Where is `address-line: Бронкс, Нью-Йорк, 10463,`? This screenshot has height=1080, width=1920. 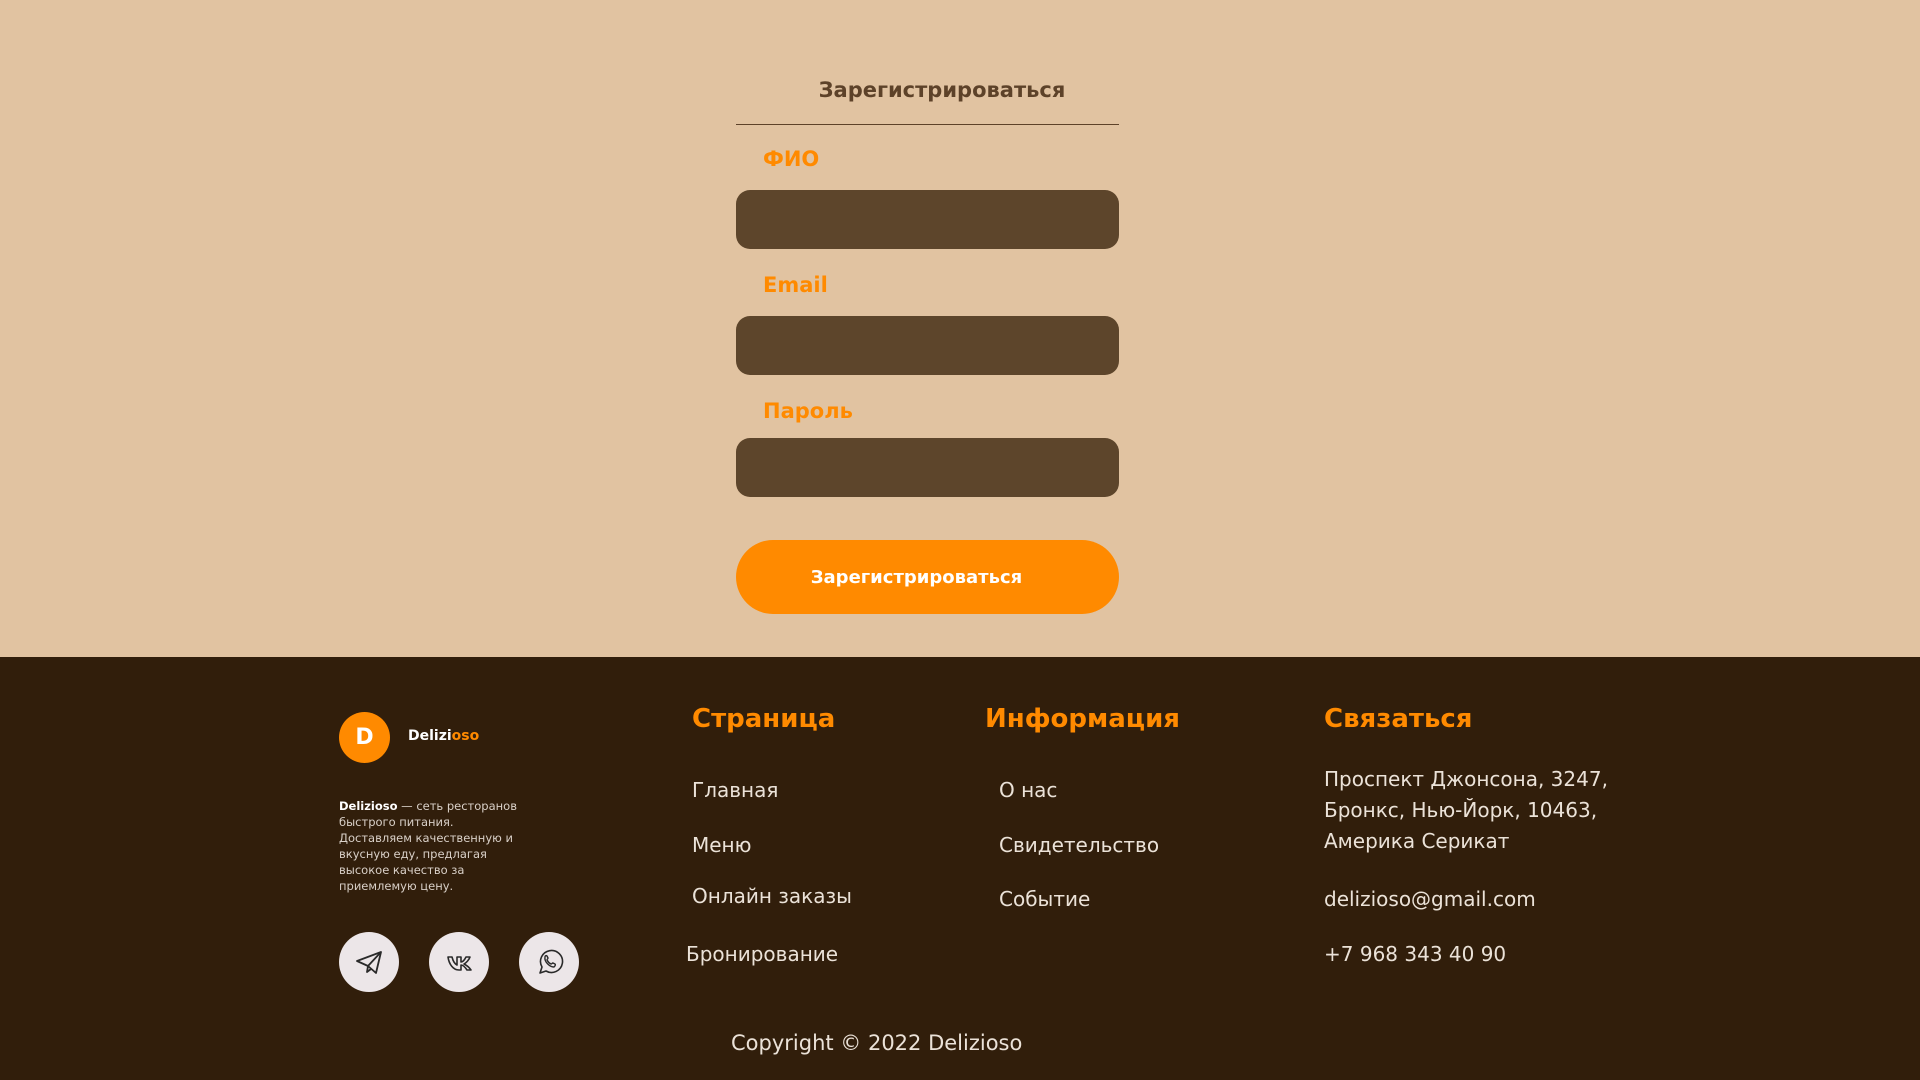 address-line: Бронкс, Нью-Йорк, 10463, is located at coordinates (1461, 810).